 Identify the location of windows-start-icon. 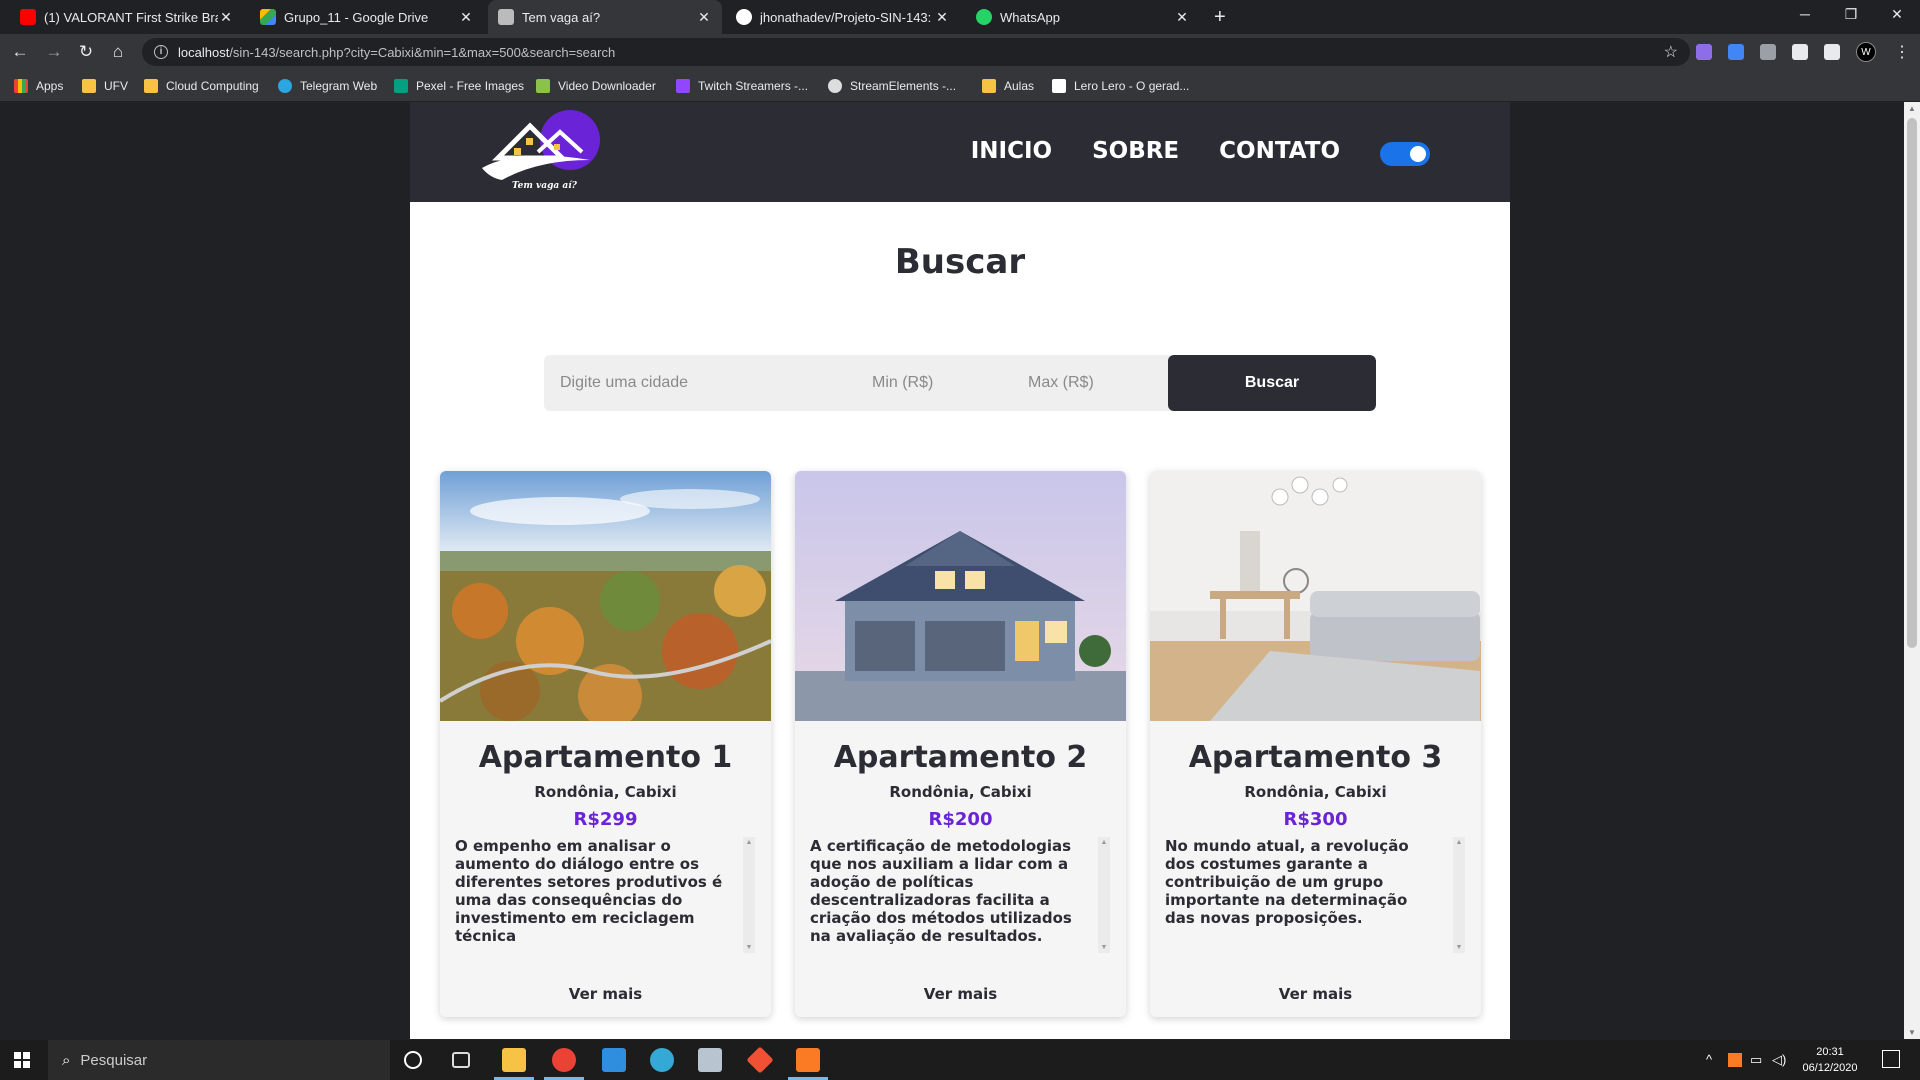
(22, 1060).